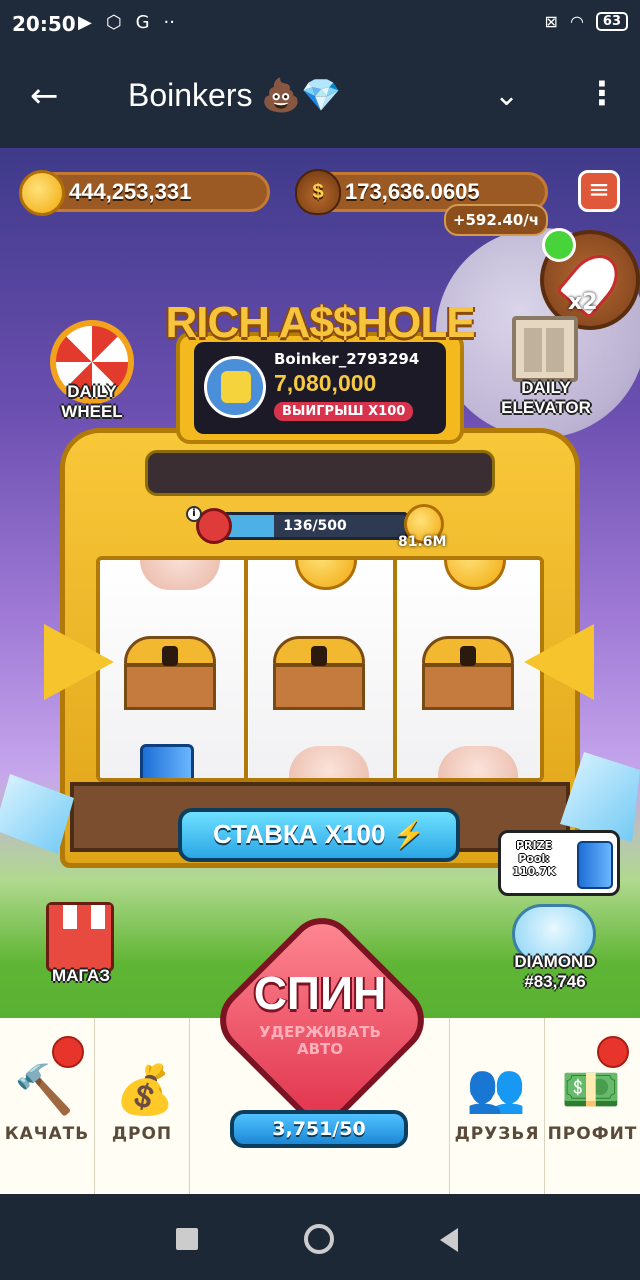 The height and width of the screenshot is (1280, 640). I want to click on shop-label: МАГАЗ, so click(81, 976).